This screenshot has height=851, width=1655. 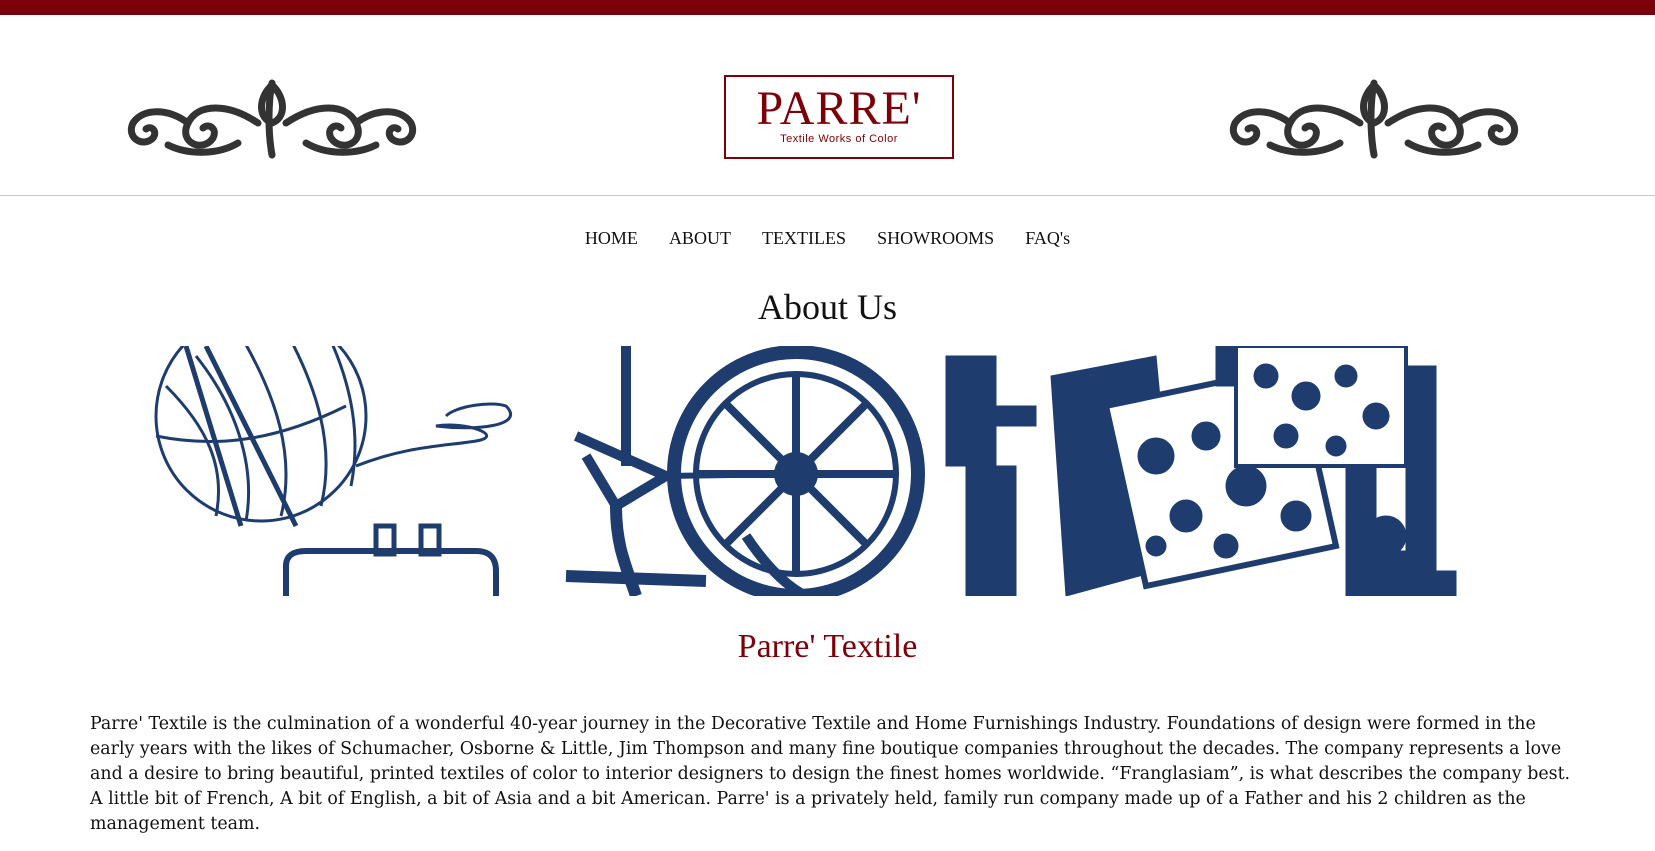 I want to click on yarn-ball-icon, so click(x=333, y=471).